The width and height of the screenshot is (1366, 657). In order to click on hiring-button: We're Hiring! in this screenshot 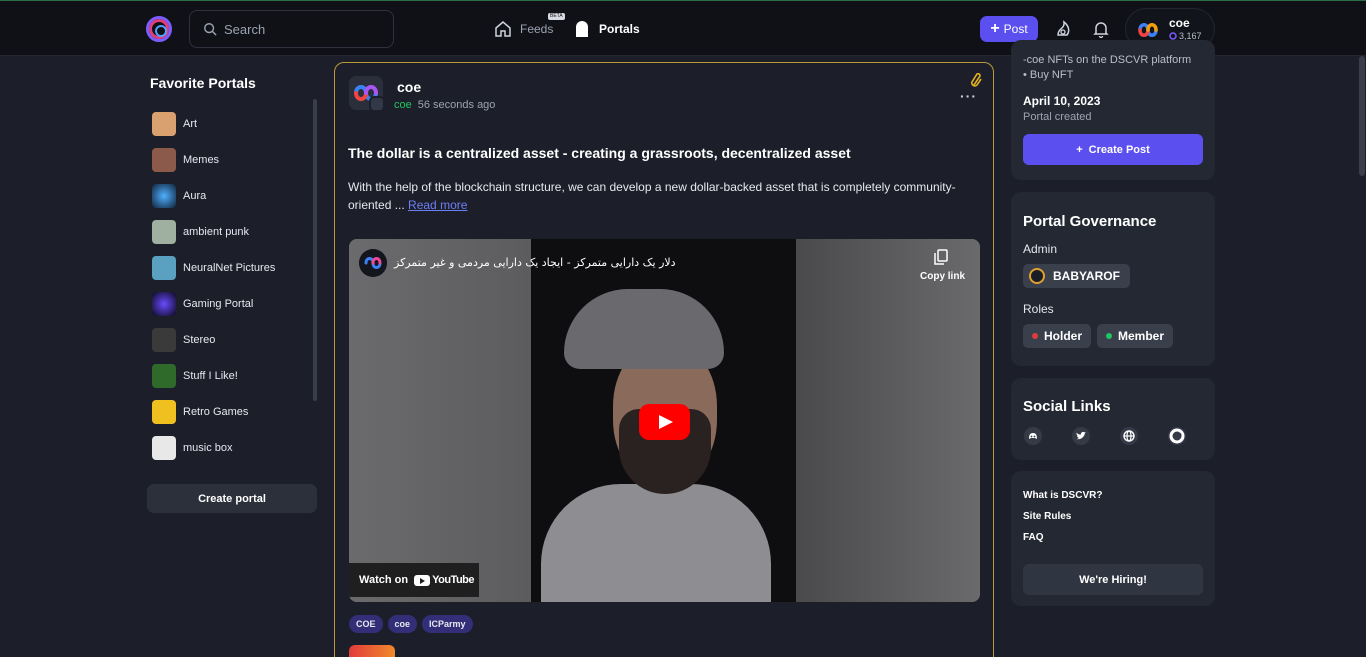, I will do `click(1113, 579)`.